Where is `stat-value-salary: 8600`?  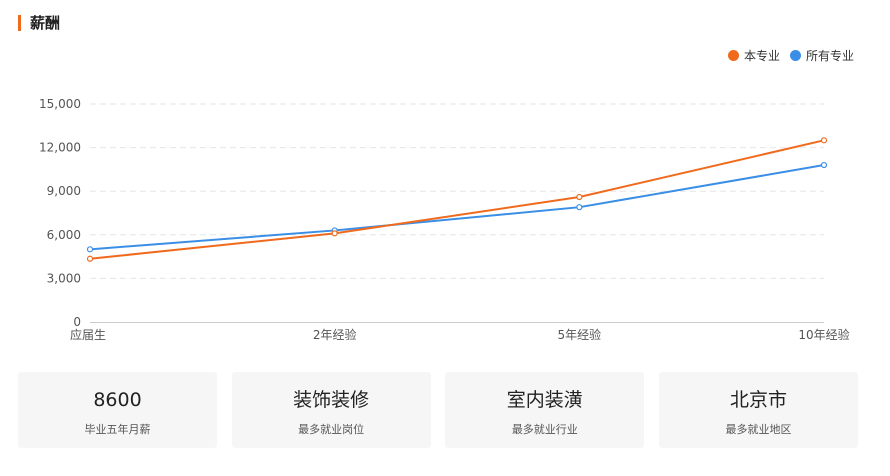
stat-value-salary: 8600 is located at coordinates (117, 400).